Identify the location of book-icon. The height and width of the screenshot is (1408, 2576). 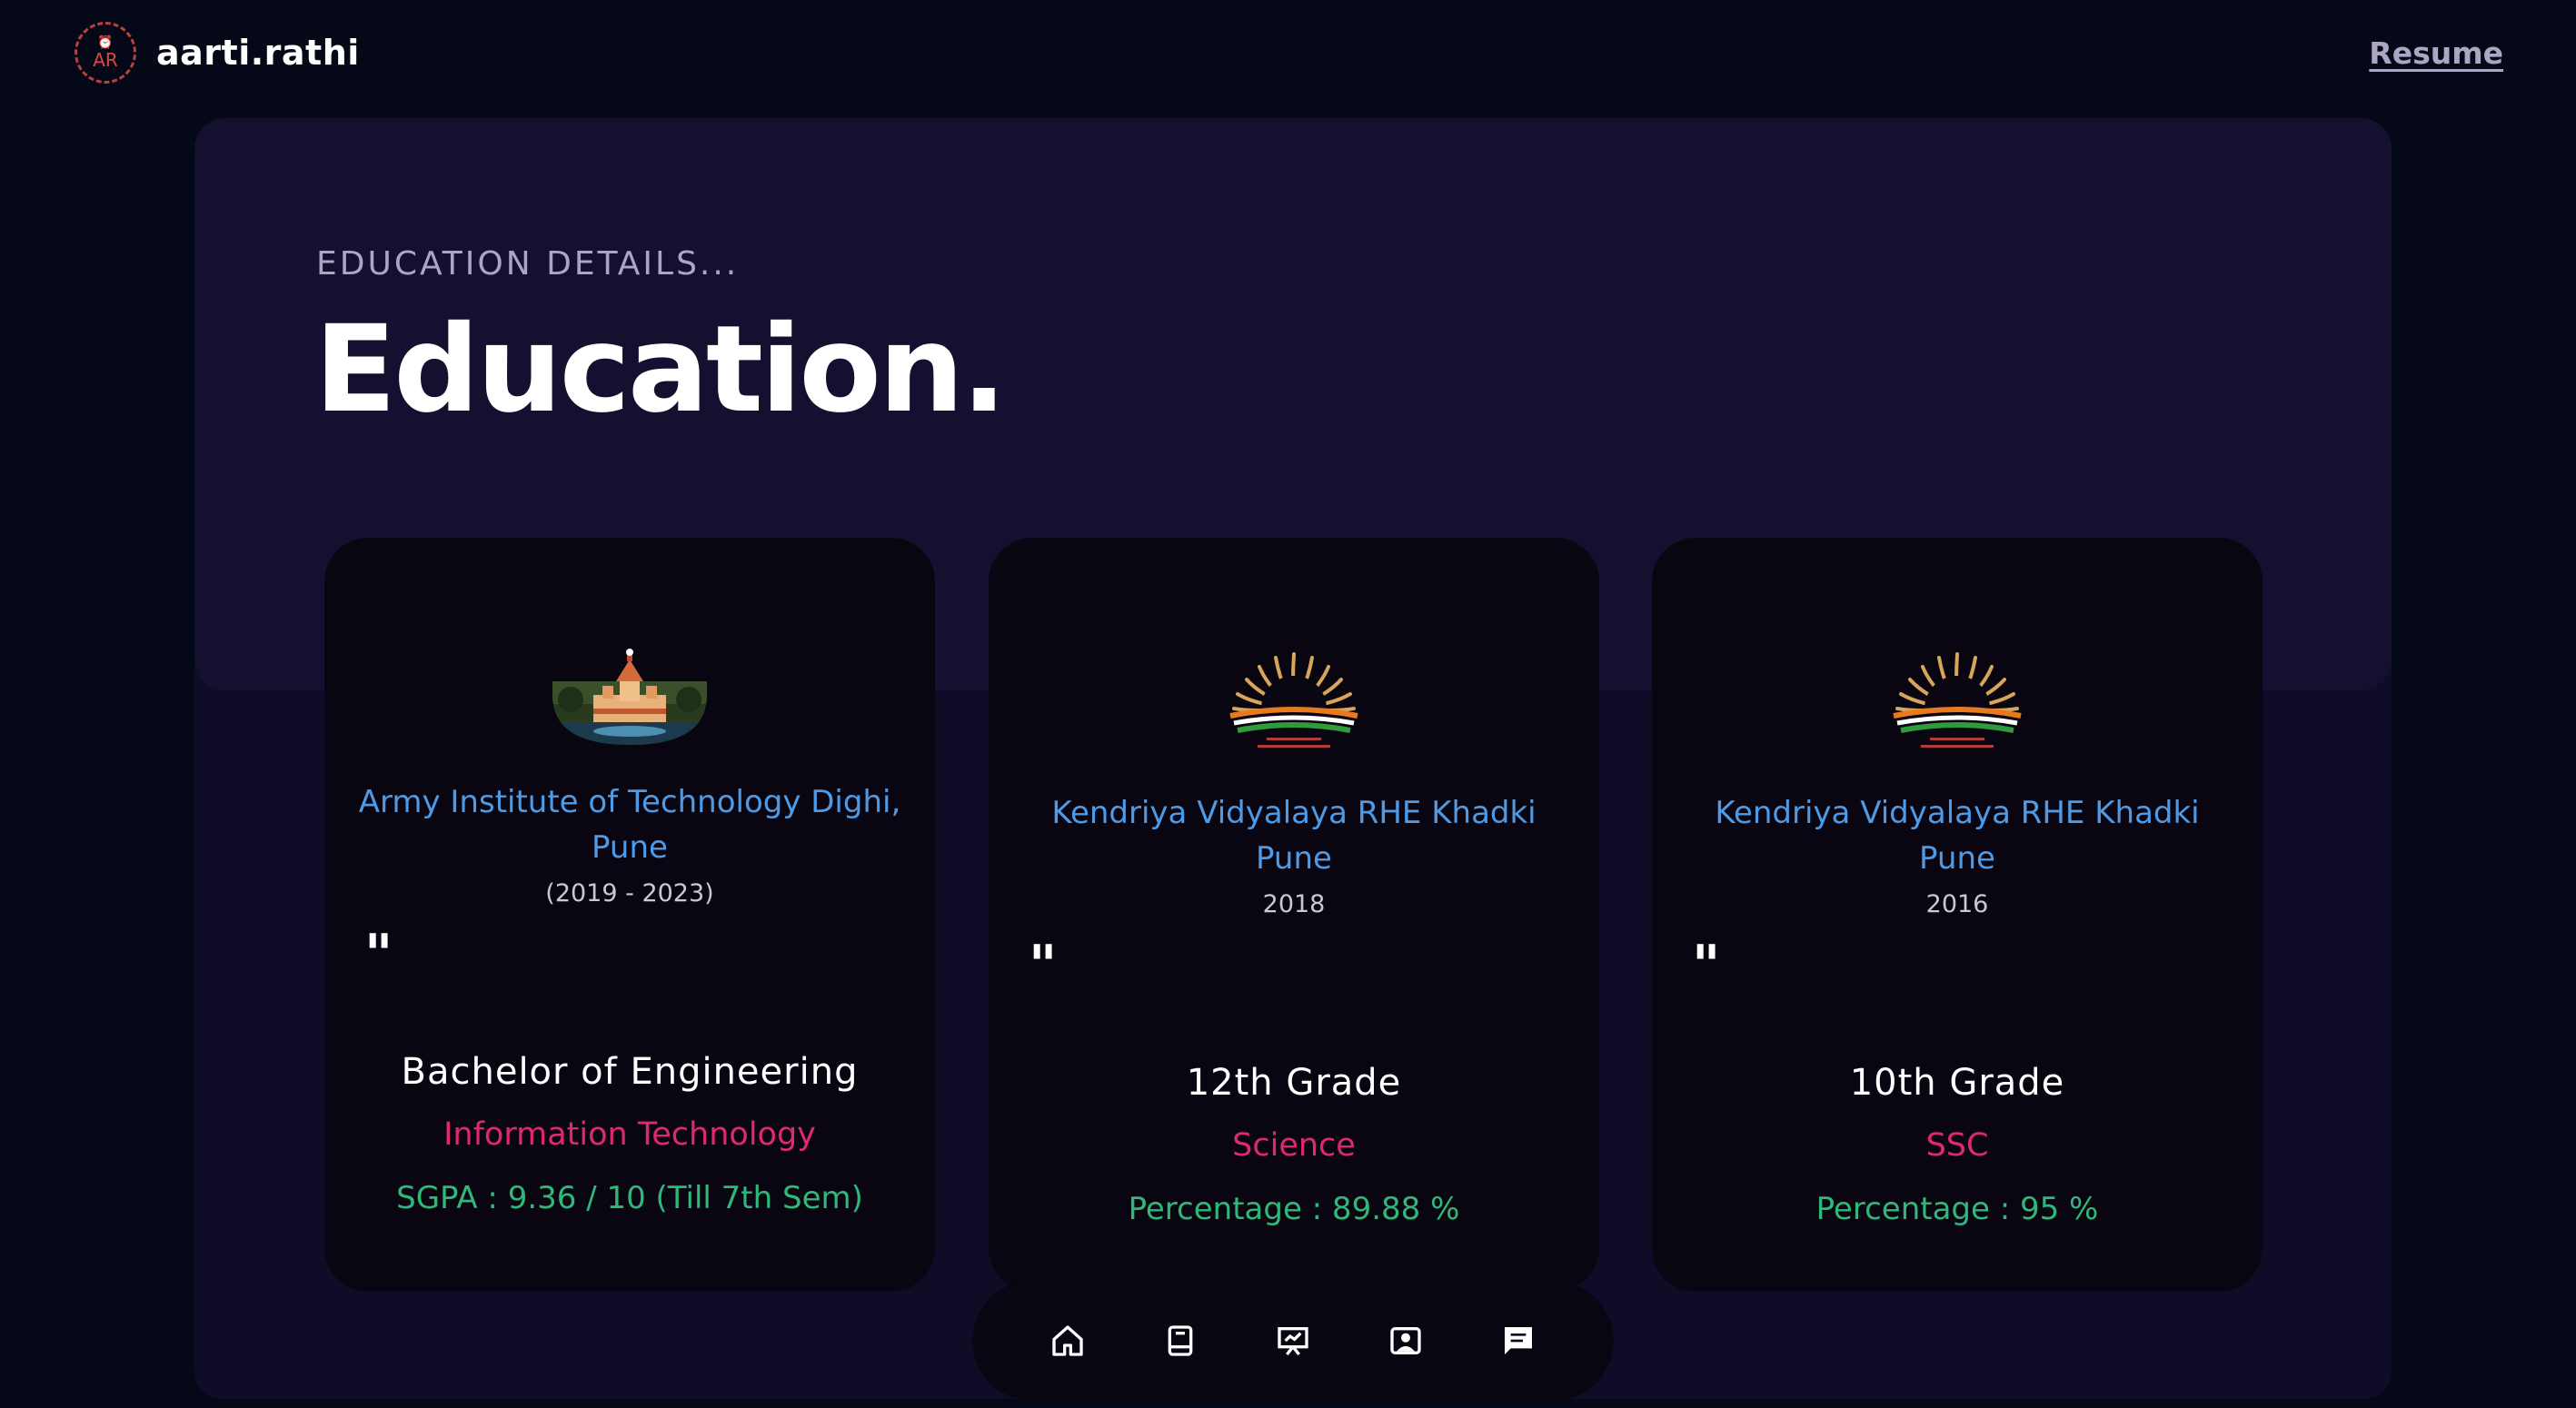
(1180, 1340).